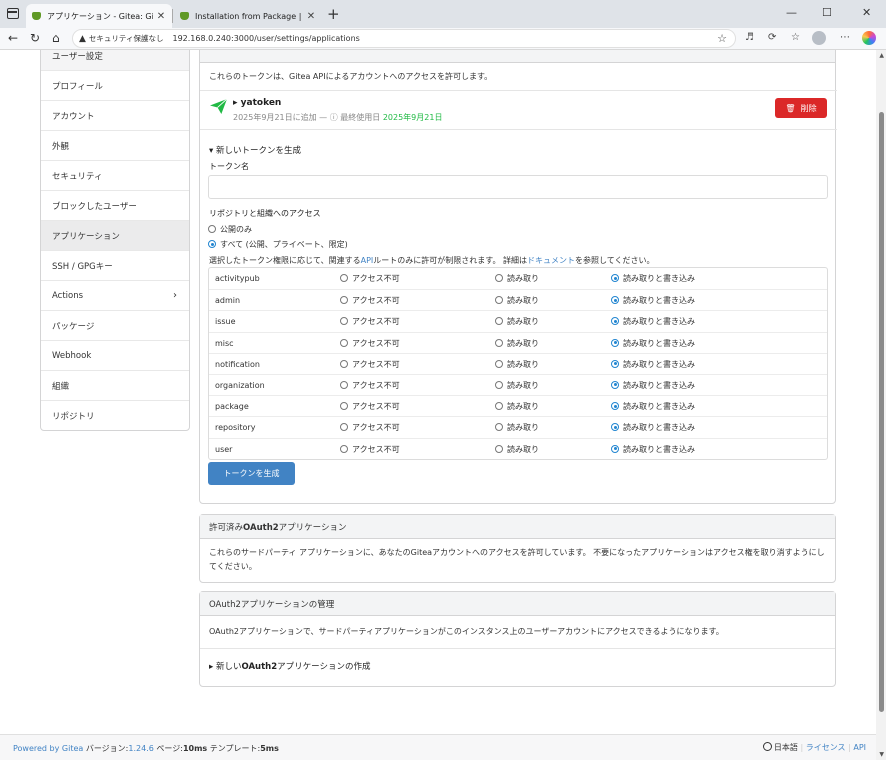 Image resolution: width=886 pixels, height=760 pixels. What do you see at coordinates (115, 115) in the screenshot?
I see `sidebar-item-account: アカウント` at bounding box center [115, 115].